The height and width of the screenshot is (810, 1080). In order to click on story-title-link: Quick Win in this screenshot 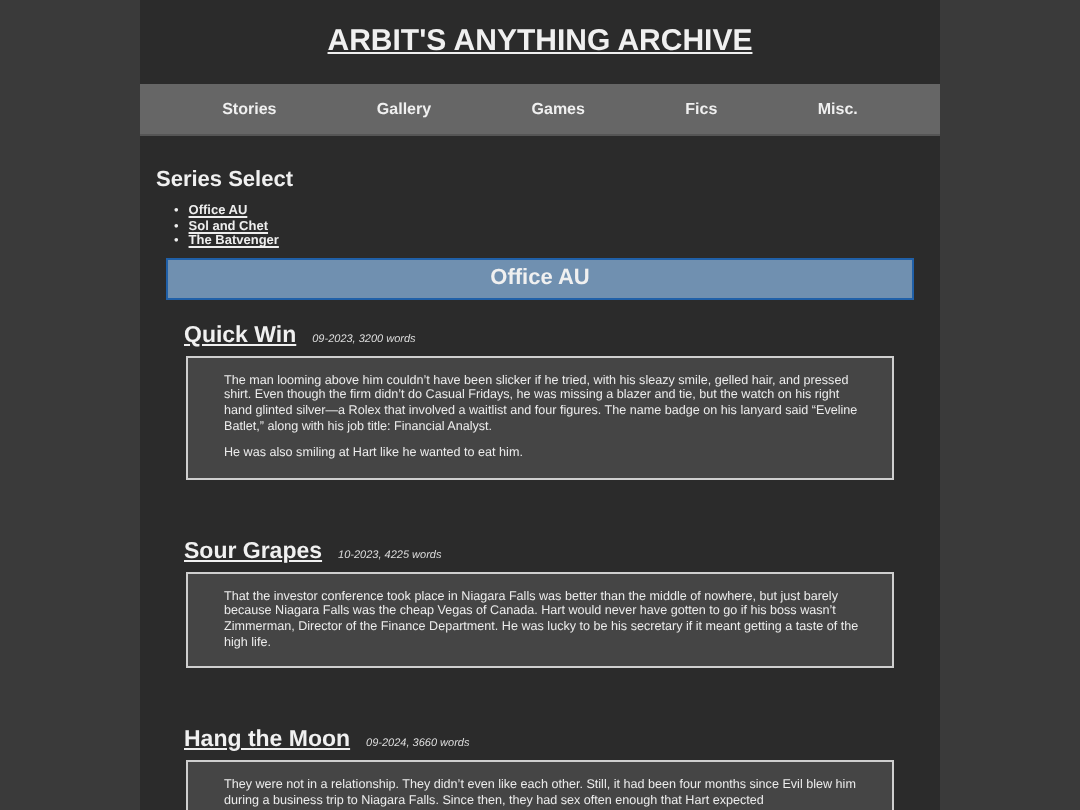, I will do `click(240, 335)`.